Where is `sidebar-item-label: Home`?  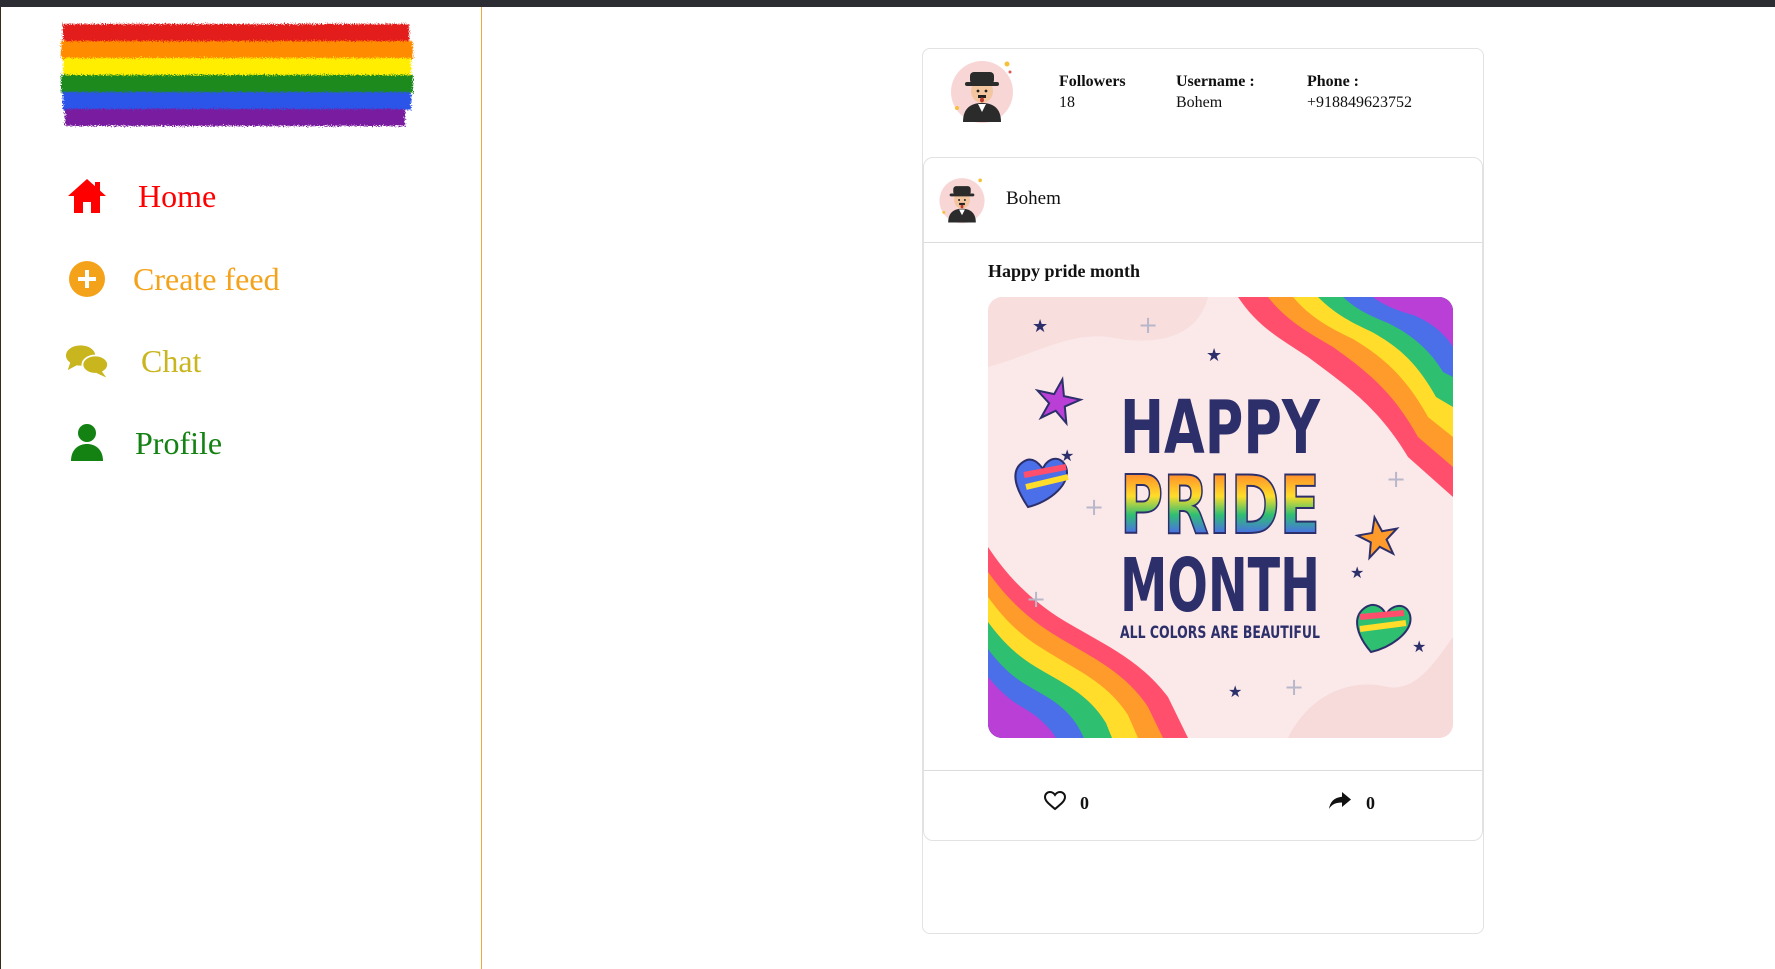 sidebar-item-label: Home is located at coordinates (177, 195).